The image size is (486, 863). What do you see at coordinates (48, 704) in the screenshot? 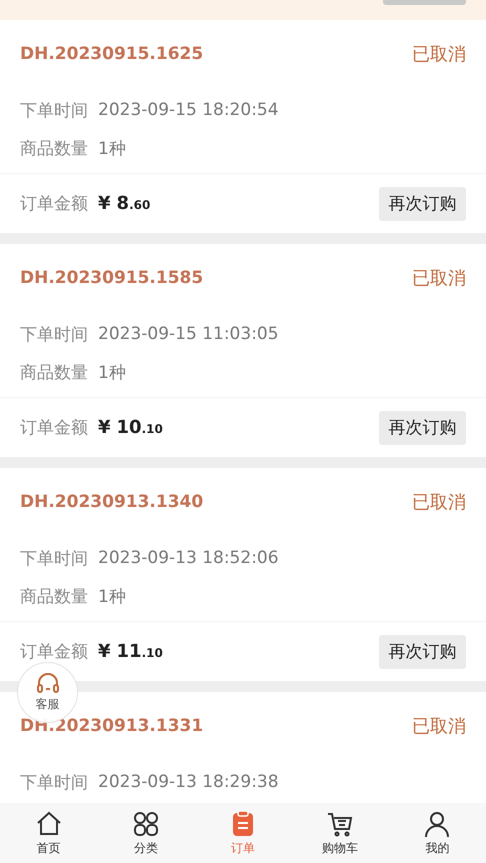
I see `support-label: 客服` at bounding box center [48, 704].